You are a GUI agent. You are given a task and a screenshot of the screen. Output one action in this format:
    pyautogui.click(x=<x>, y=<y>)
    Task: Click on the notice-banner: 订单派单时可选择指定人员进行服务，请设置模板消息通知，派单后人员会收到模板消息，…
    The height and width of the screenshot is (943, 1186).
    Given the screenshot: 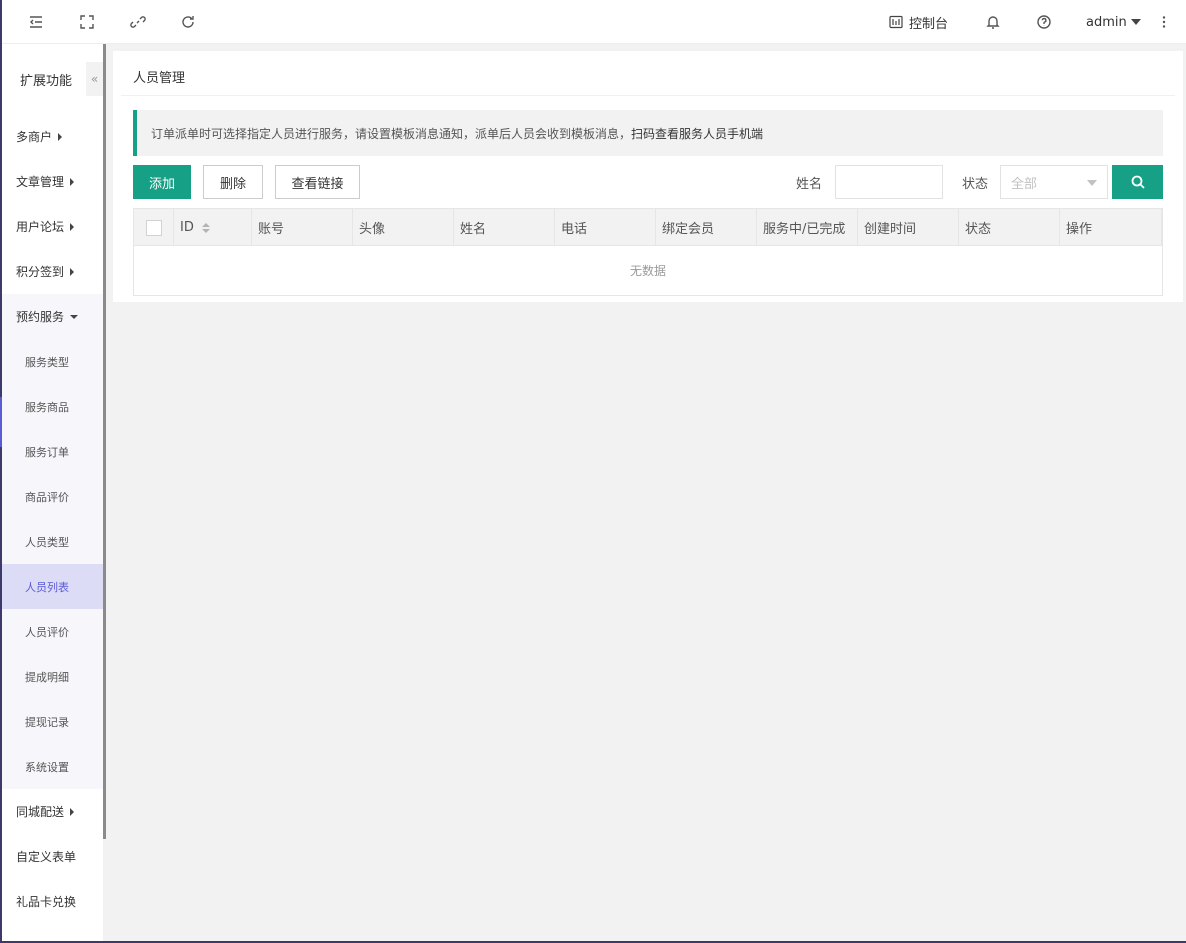 What is the action you would take?
    pyautogui.click(x=648, y=133)
    